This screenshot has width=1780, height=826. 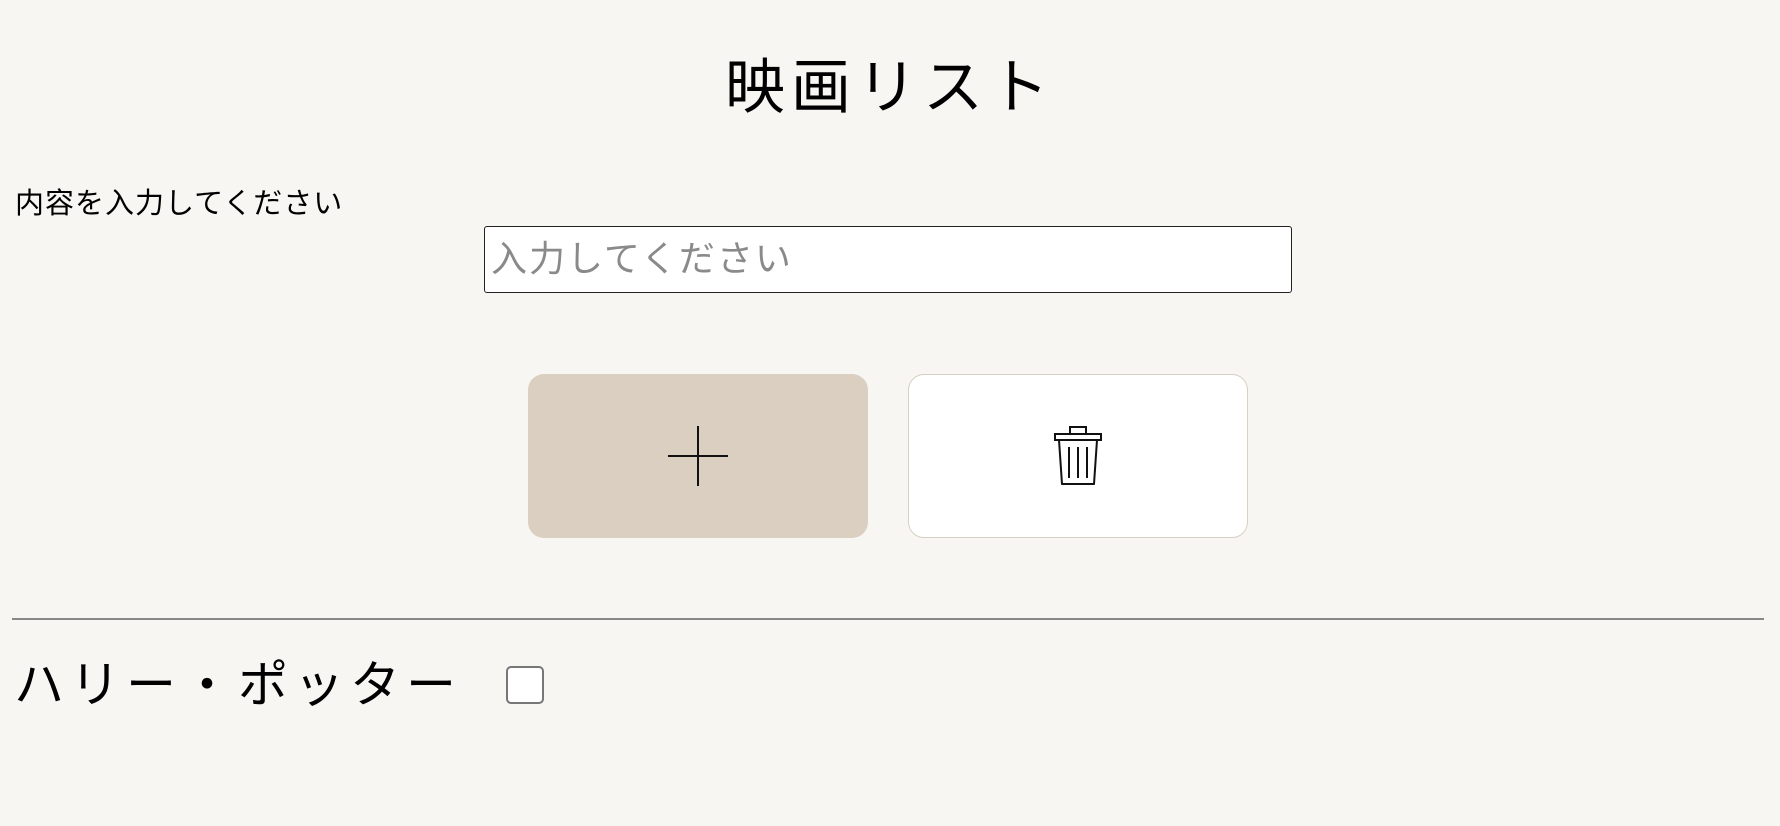 I want to click on list-item-checkbox, so click(x=525, y=685).